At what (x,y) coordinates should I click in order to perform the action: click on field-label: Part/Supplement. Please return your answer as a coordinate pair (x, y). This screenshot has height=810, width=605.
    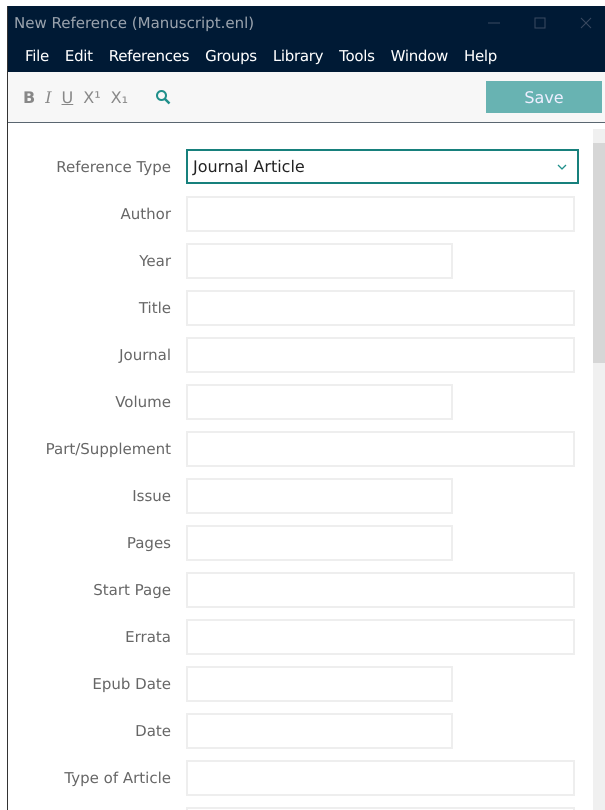
    Looking at the image, I should click on (107, 449).